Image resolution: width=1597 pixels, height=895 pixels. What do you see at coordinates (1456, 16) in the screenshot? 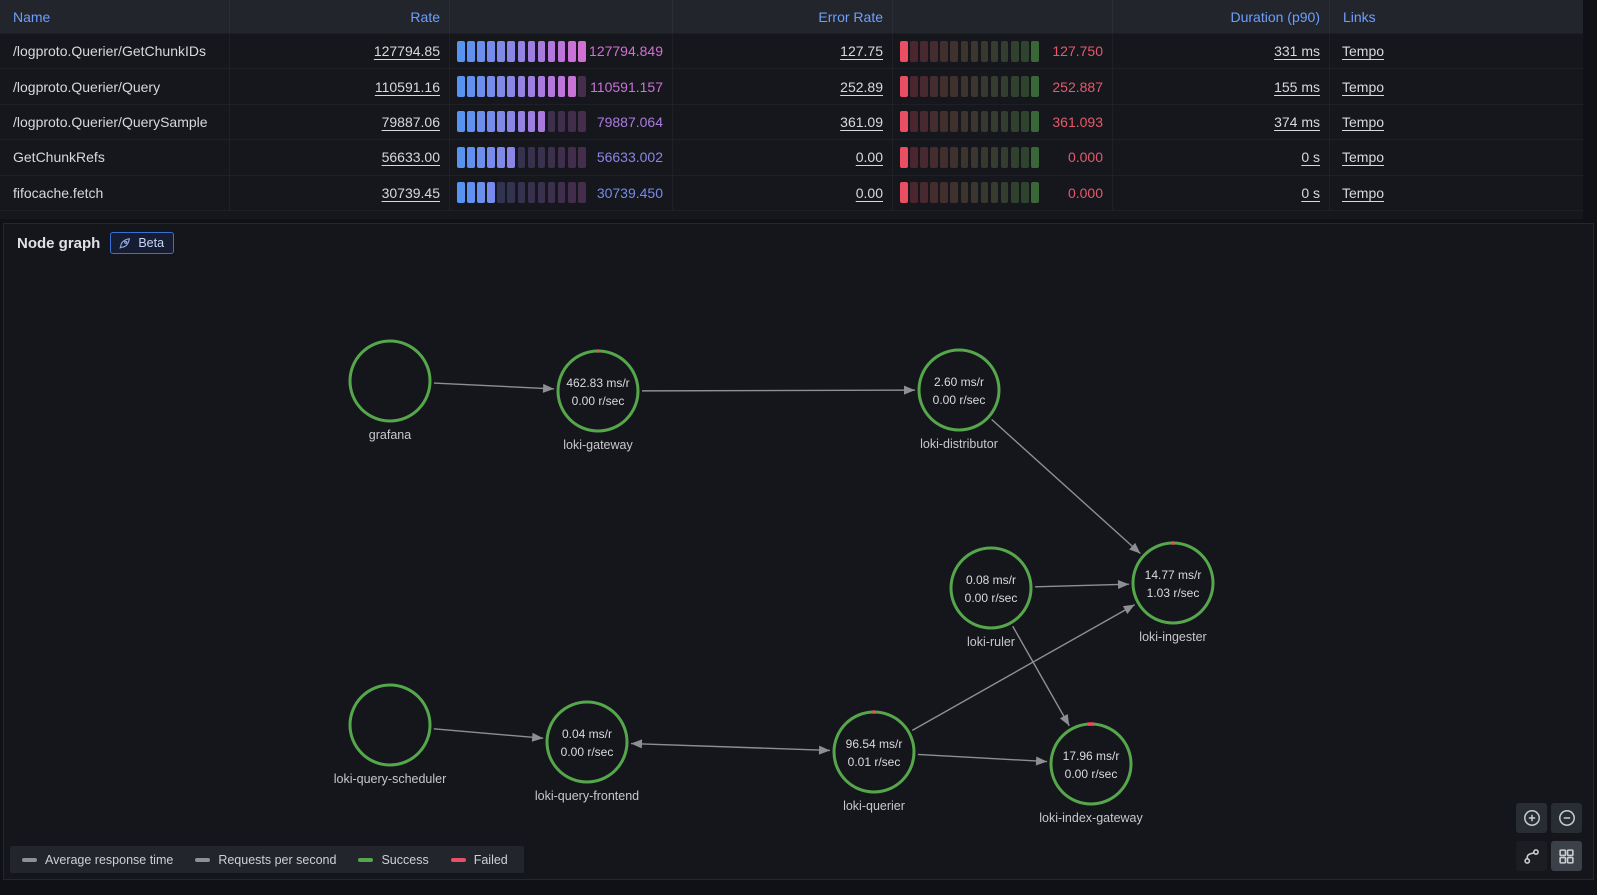
I see `col-header-links: Links` at bounding box center [1456, 16].